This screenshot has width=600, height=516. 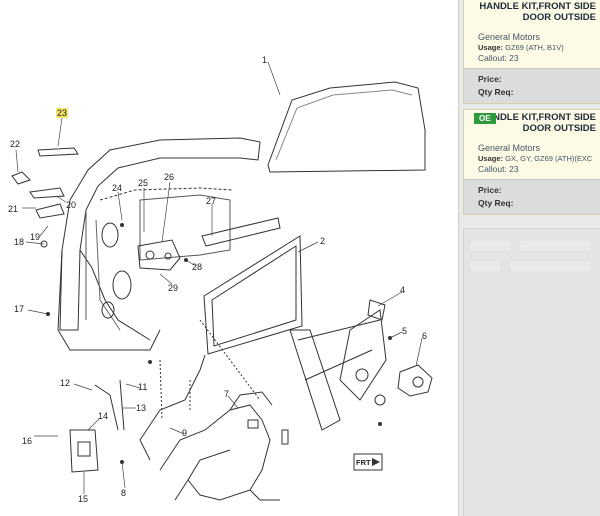 What do you see at coordinates (71, 205) in the screenshot?
I see `callout-20: 20` at bounding box center [71, 205].